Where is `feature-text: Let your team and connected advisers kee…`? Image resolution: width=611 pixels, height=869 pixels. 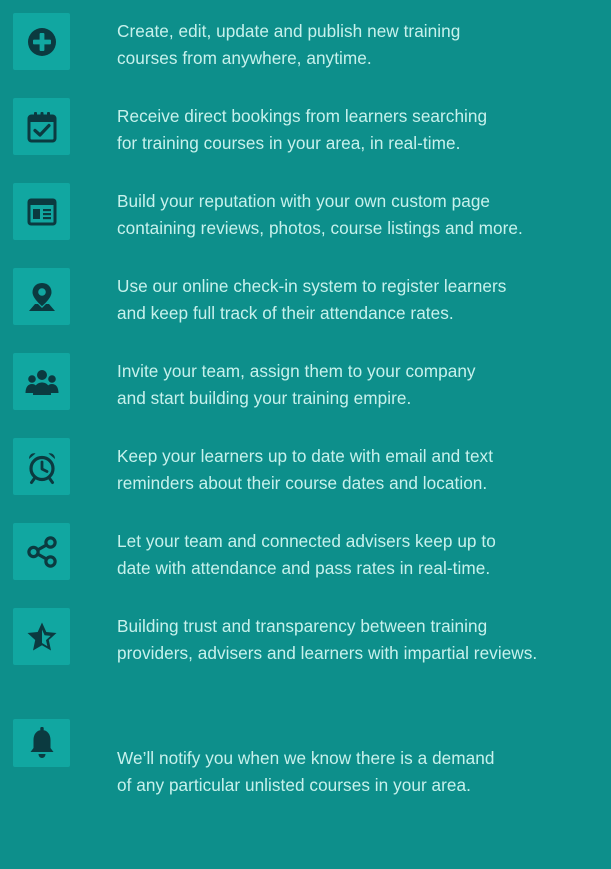 feature-text: Let your team and connected advisers kee… is located at coordinates (362, 555).